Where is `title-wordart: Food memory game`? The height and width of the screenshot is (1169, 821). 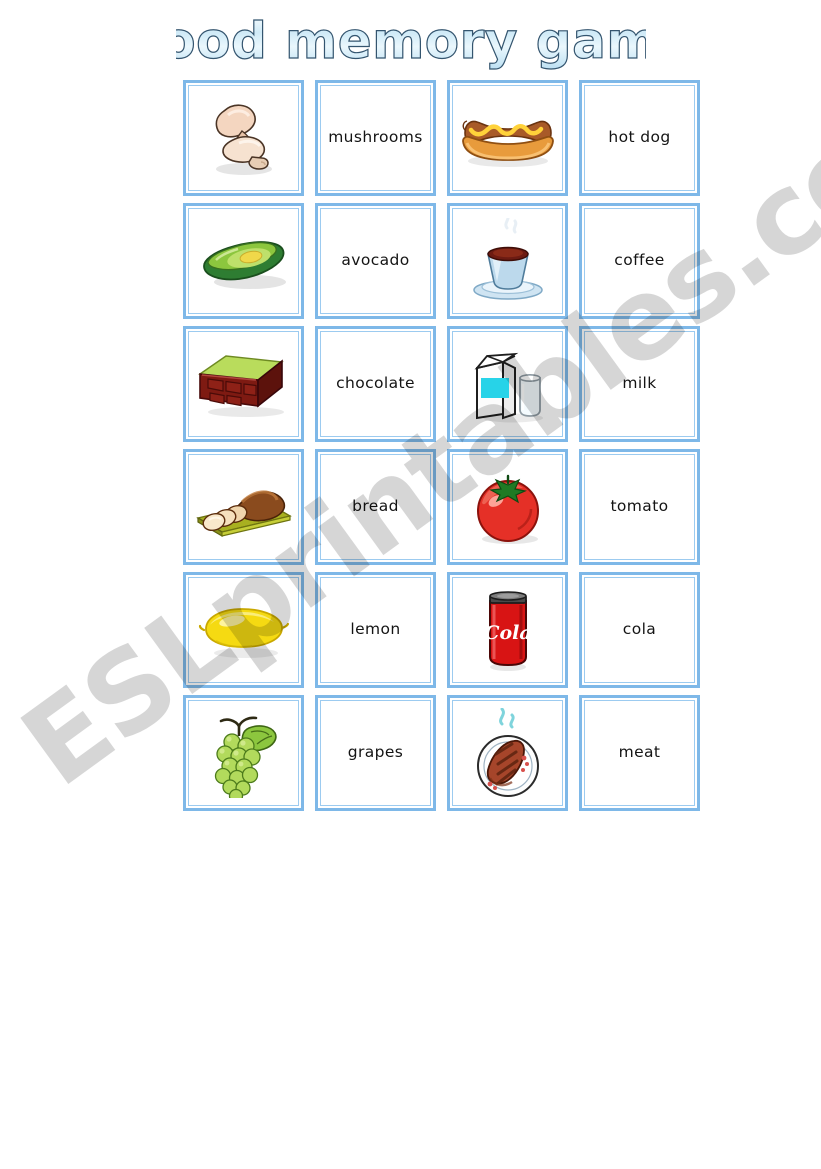 title-wordart: Food memory game is located at coordinates (411, 40).